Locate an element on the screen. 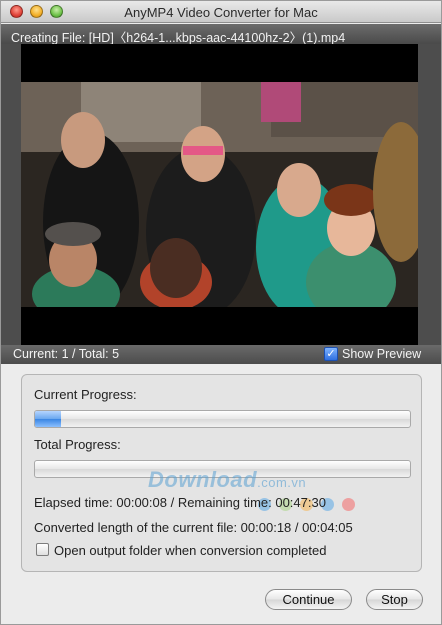 The image size is (442, 625). current-progress-label: Current Progress: is located at coordinates (85, 394).